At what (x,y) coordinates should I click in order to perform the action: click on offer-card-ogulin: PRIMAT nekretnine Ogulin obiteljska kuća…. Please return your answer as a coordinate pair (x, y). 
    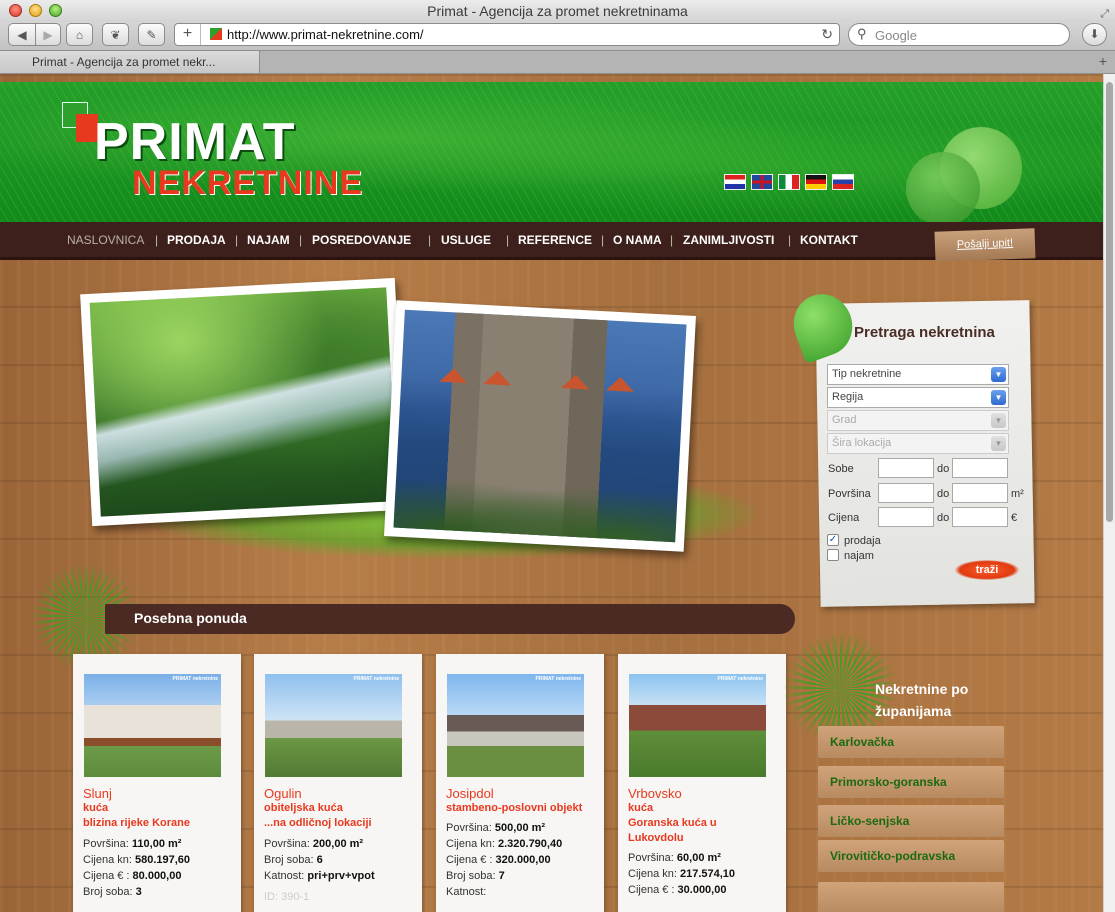
    Looking at the image, I should click on (338, 783).